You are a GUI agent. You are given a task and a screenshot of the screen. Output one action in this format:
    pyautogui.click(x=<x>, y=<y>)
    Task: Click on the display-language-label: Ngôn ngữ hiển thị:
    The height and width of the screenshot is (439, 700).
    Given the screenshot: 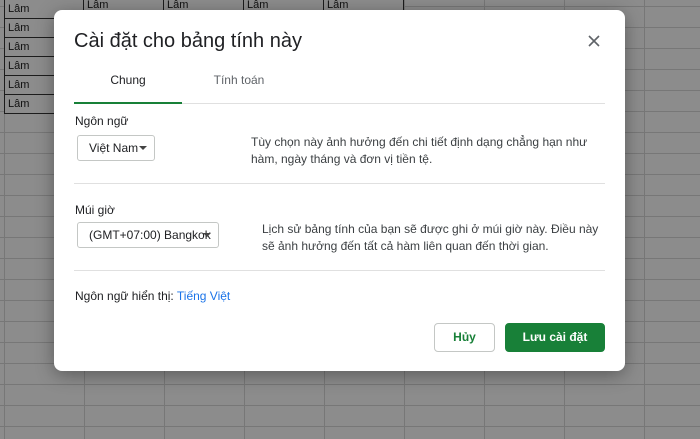 What is the action you would take?
    pyautogui.click(x=124, y=296)
    